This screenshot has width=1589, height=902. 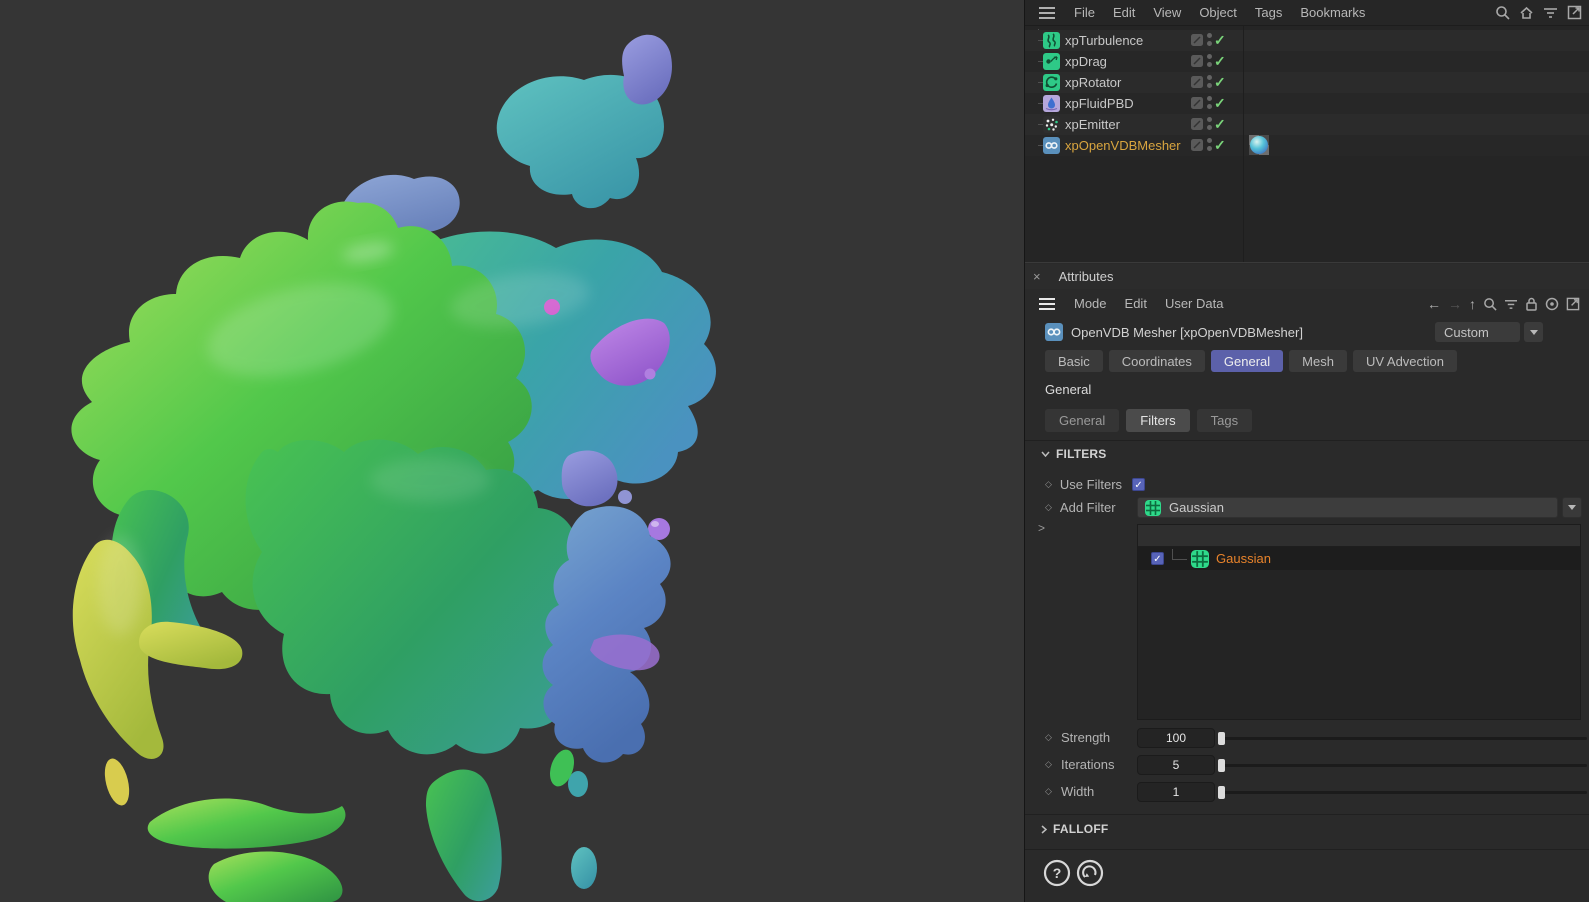 I want to click on drag-icon, so click(x=1051, y=61).